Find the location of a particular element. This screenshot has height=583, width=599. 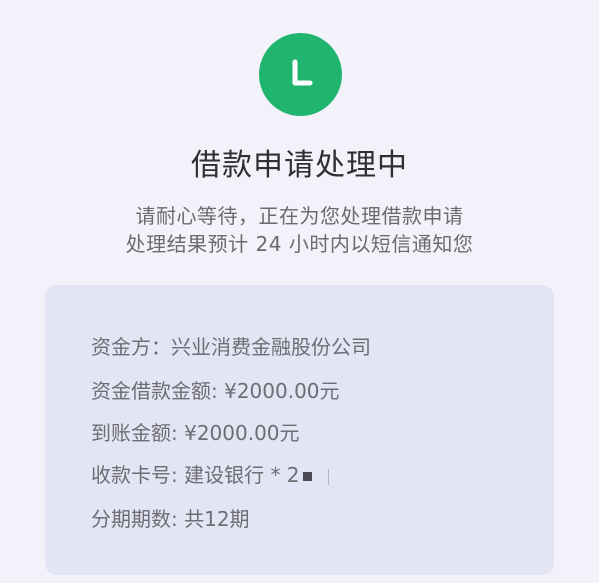

subtitle-line-2: 处理结果预计 24 小时内以短信通知您 is located at coordinates (299, 244).